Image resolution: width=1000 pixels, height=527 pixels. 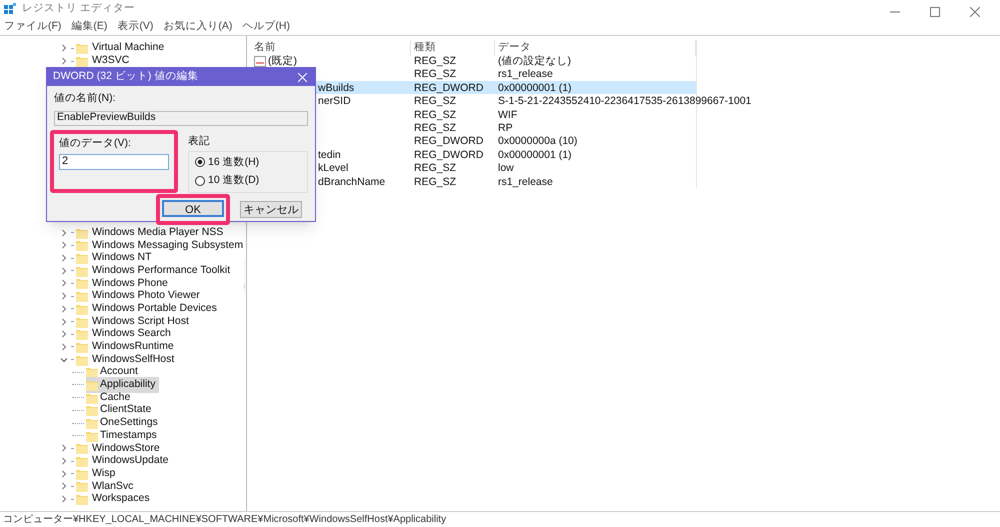 What do you see at coordinates (473, 61) in the screenshot?
I see `value-row: (既定) REG_SZ (値の設定なし)` at bounding box center [473, 61].